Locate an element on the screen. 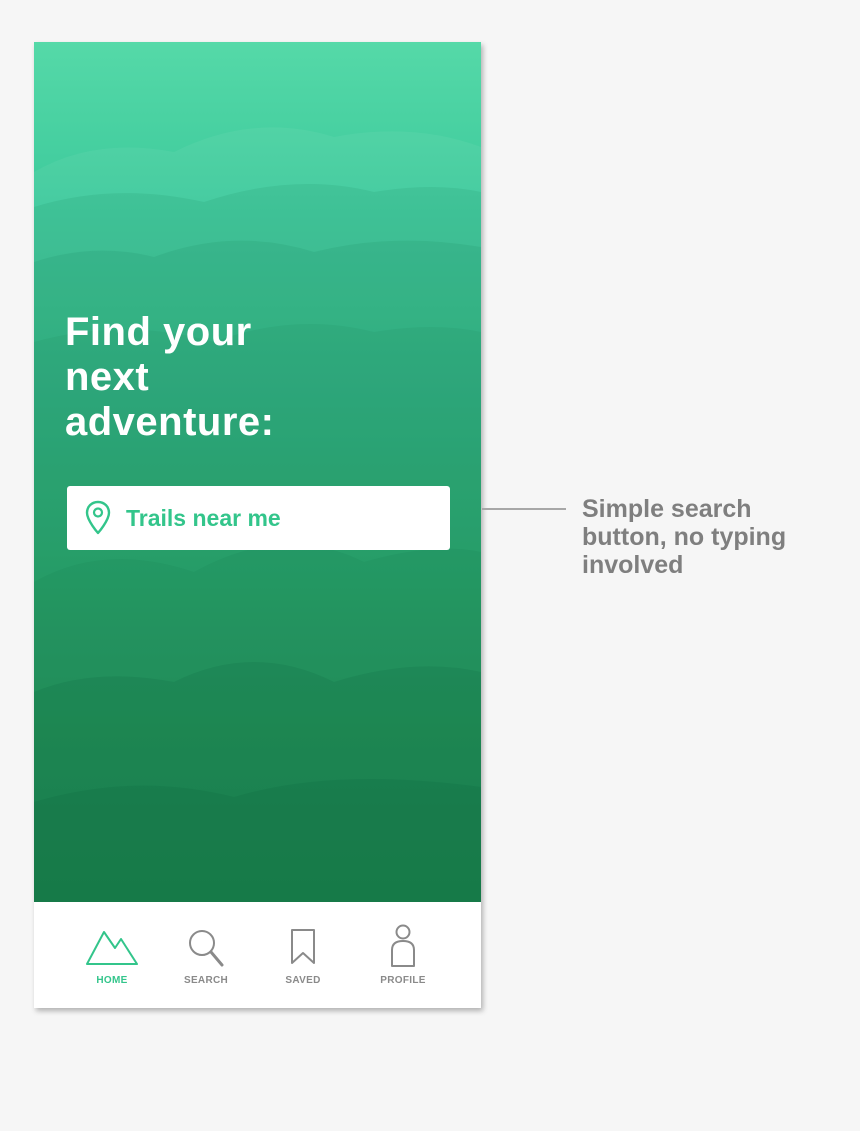 The height and width of the screenshot is (1131, 860). tab-saved-label: SAVED is located at coordinates (303, 980).